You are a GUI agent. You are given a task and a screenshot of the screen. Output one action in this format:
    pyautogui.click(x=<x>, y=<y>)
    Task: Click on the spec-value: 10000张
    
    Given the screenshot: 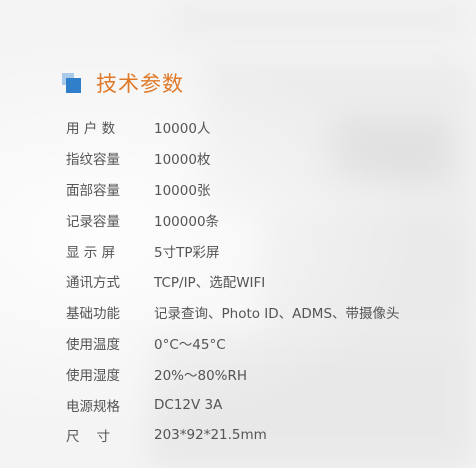 What is the action you would take?
    pyautogui.click(x=182, y=190)
    